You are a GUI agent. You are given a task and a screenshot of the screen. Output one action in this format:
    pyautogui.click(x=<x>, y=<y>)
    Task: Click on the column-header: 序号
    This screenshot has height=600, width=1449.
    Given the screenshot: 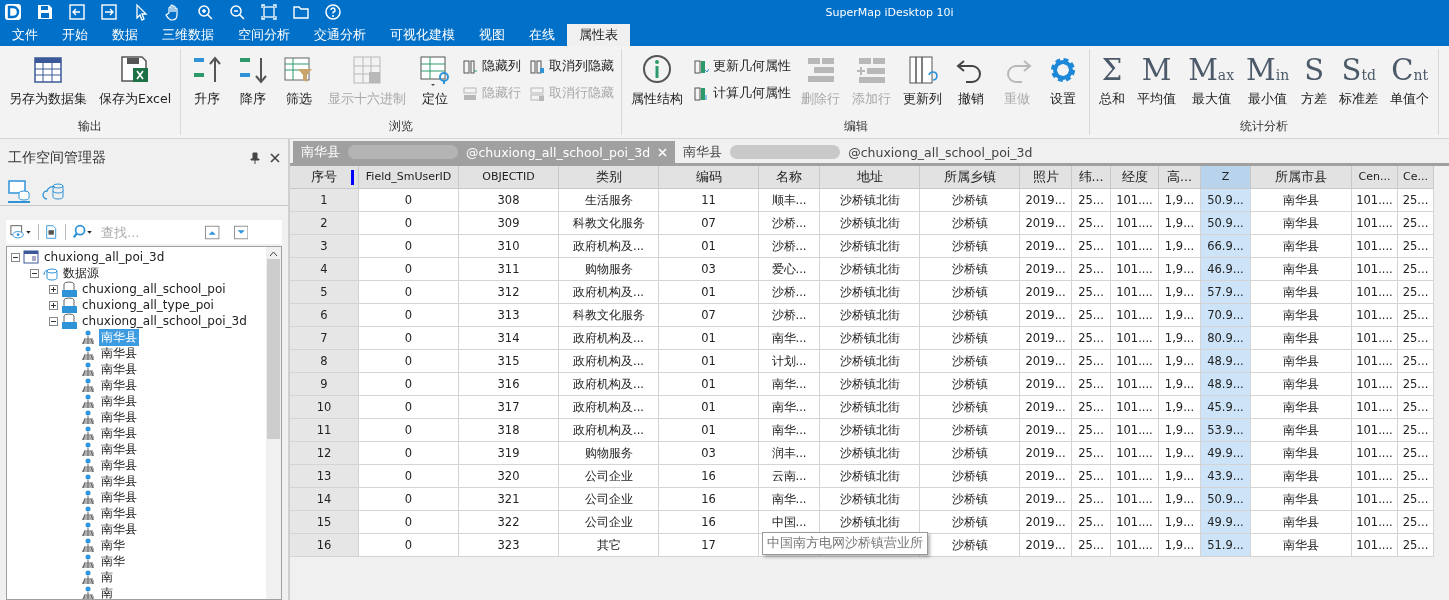 What is the action you would take?
    pyautogui.click(x=324, y=177)
    